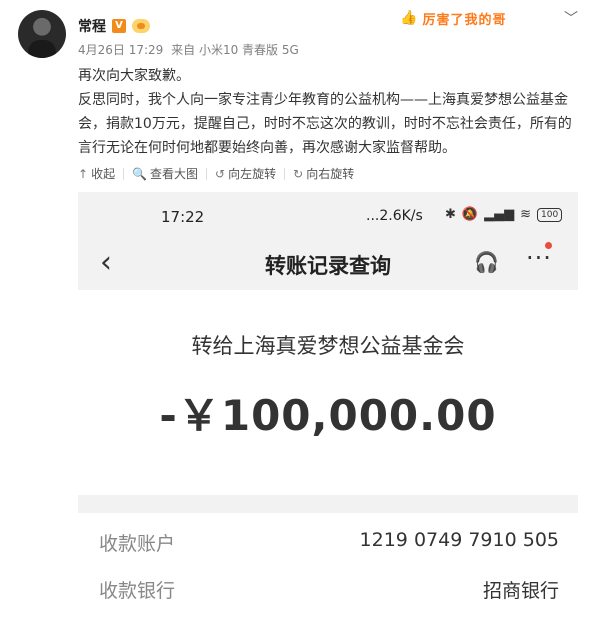  Describe the element at coordinates (92, 26) in the screenshot. I see `author-name: 常程` at that location.